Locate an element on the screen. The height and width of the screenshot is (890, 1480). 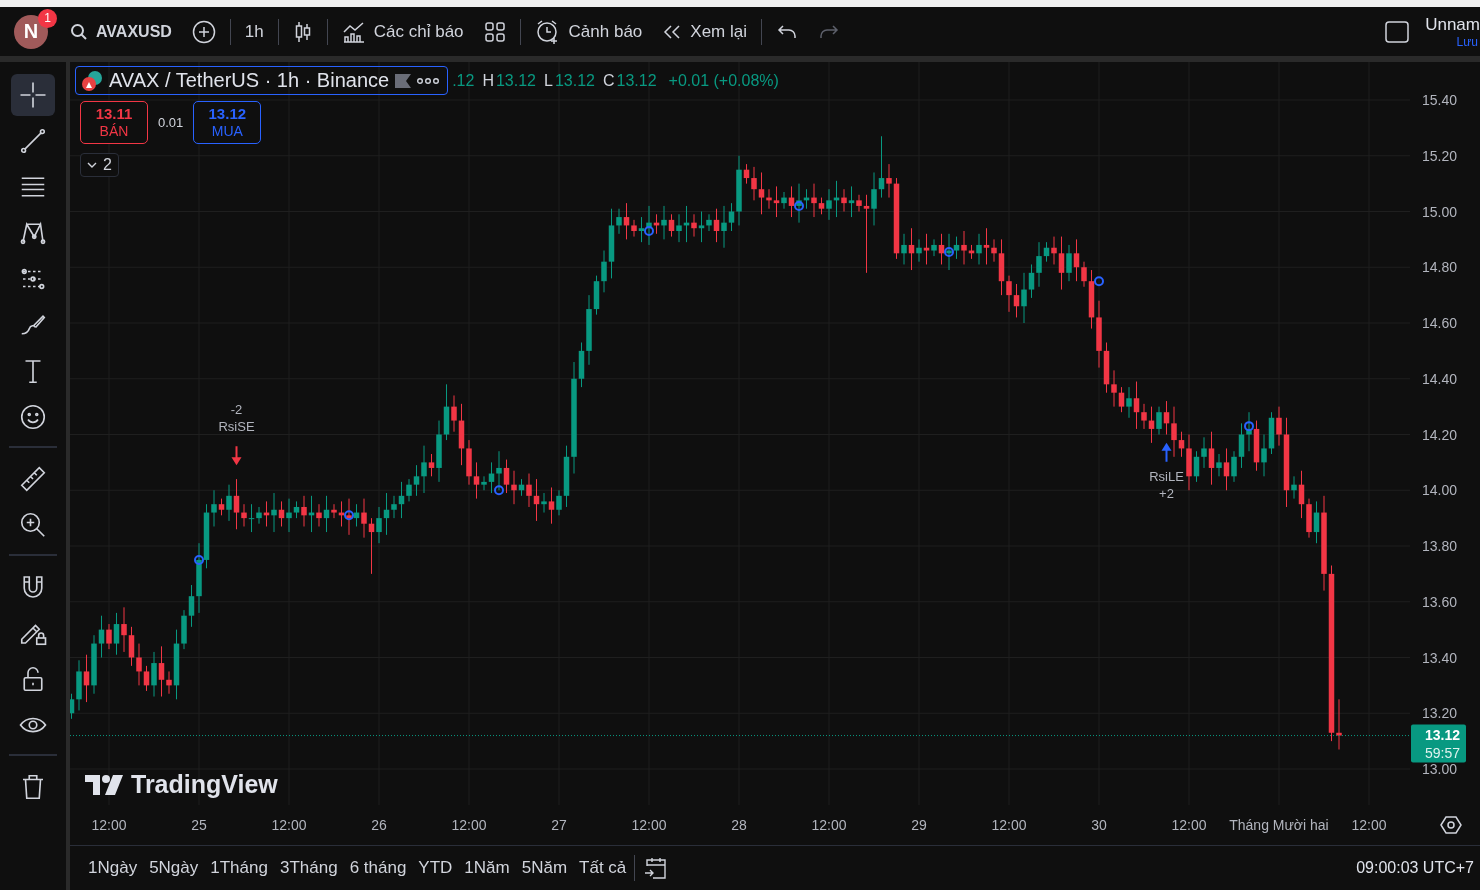
watermark-text: TradingView is located at coordinates (204, 784).